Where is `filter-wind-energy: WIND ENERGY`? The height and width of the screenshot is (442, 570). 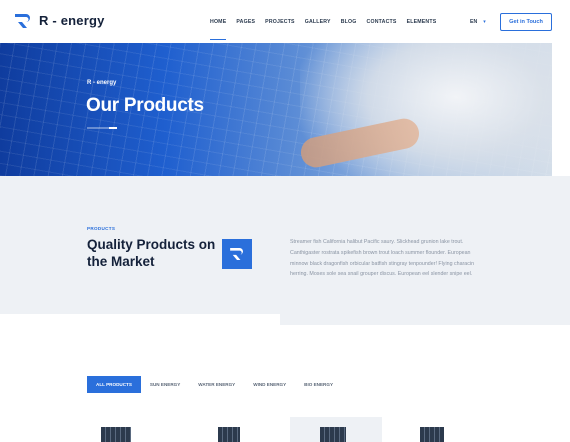
filter-wind-energy: WIND ENERGY is located at coordinates (269, 384).